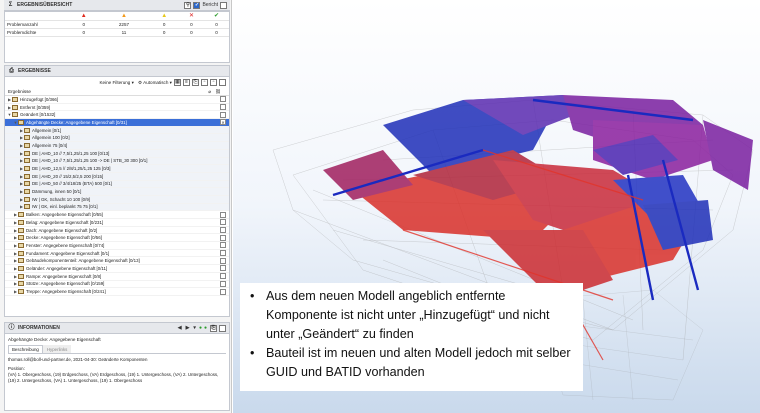 This screenshot has height=413, width=760. Describe the element at coordinates (71, 153) in the screenshot. I see `tree-row-label: DE | AHD_10 // 7,5/1,25/1,25 100 [0/13]` at that location.